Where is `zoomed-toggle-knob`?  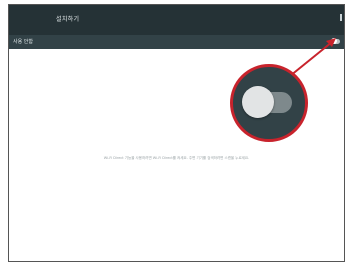 zoomed-toggle-knob is located at coordinates (258, 102).